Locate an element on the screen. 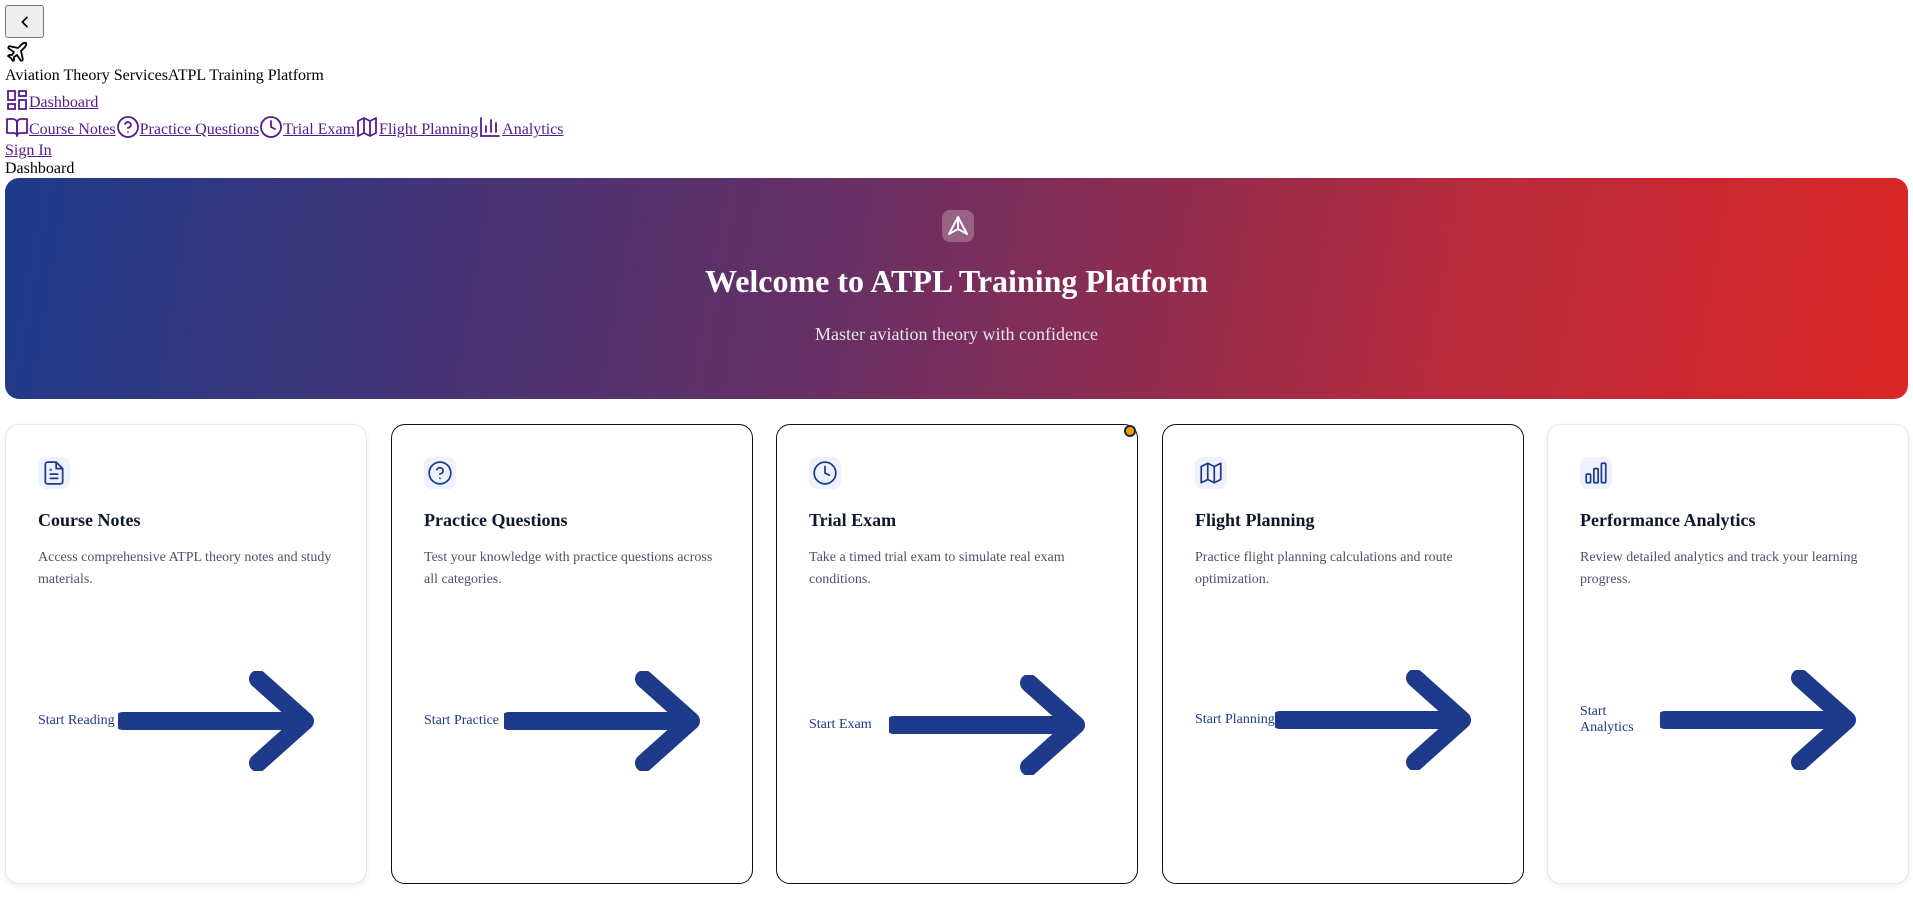 The height and width of the screenshot is (910, 1913). start-practice-button: Start Practice is located at coordinates (564, 721).